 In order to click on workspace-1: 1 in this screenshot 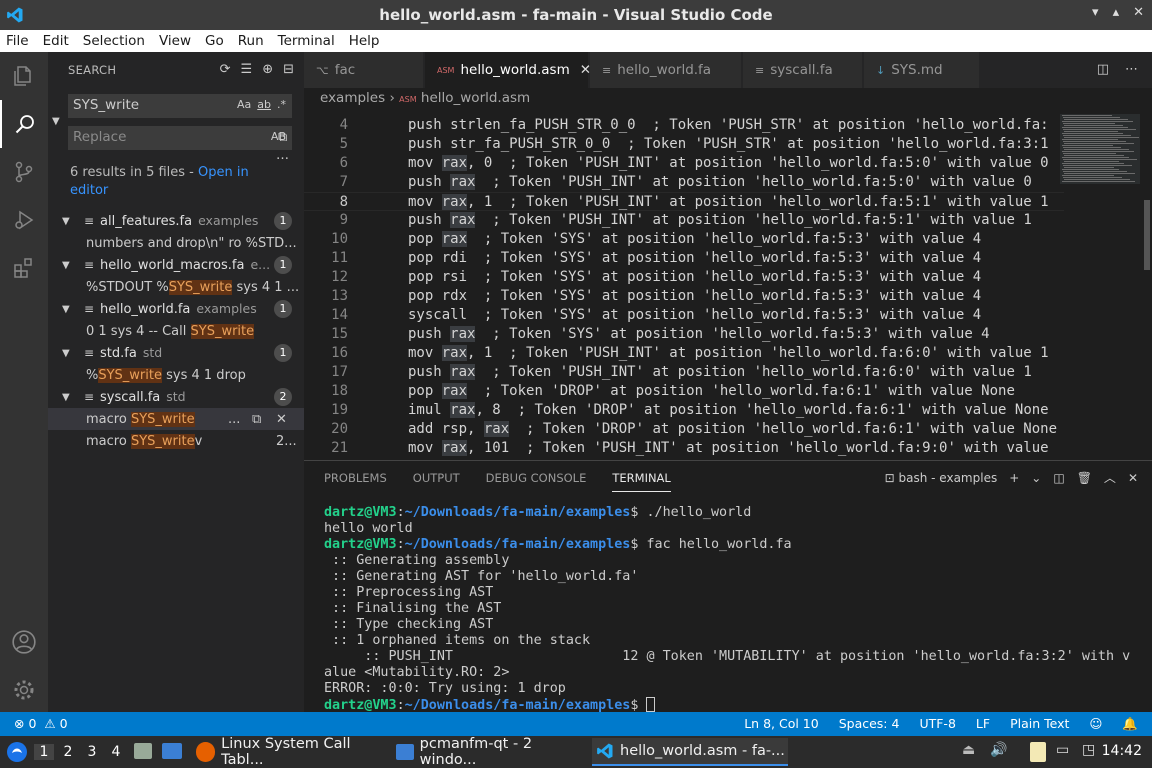, I will do `click(44, 752)`.